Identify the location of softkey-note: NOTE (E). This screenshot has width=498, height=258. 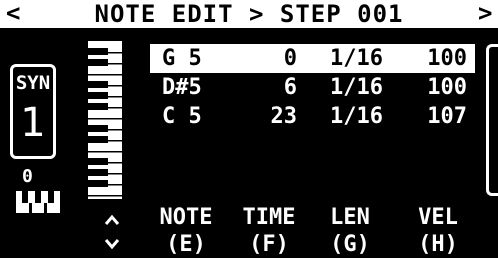
(186, 231).